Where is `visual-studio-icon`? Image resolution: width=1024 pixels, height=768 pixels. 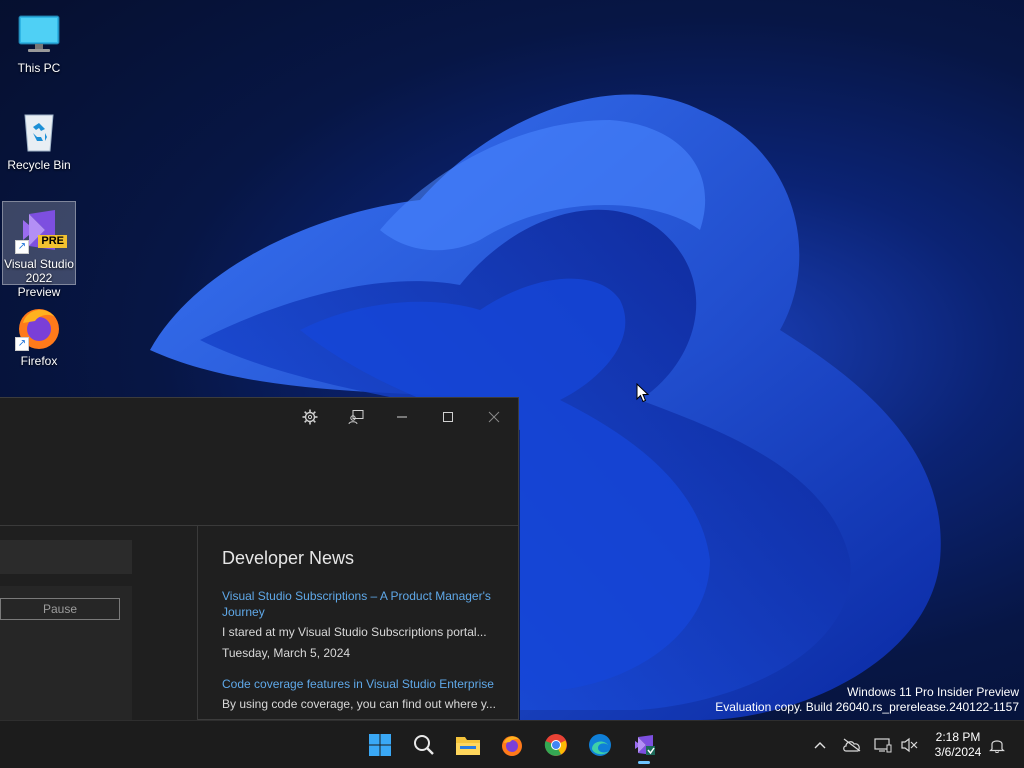
visual-studio-icon is located at coordinates (644, 745).